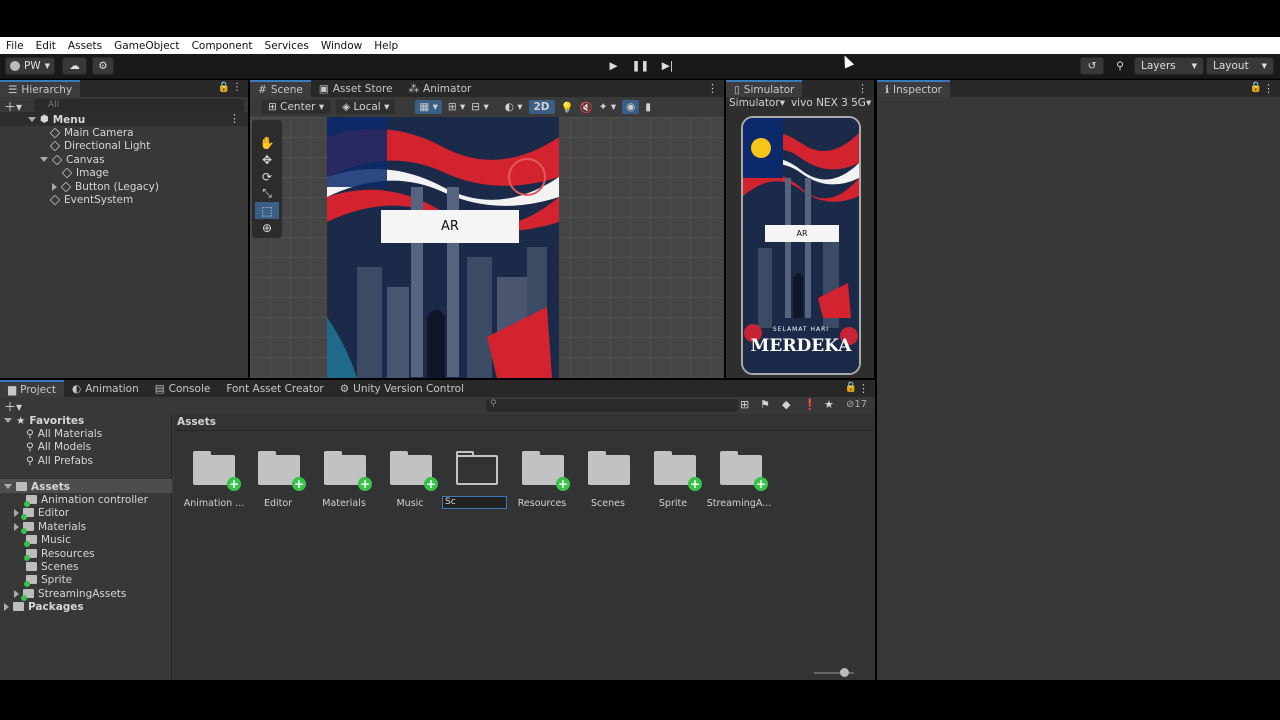  What do you see at coordinates (86, 500) in the screenshot?
I see `tree-folder-animation-controller: Animation controller` at bounding box center [86, 500].